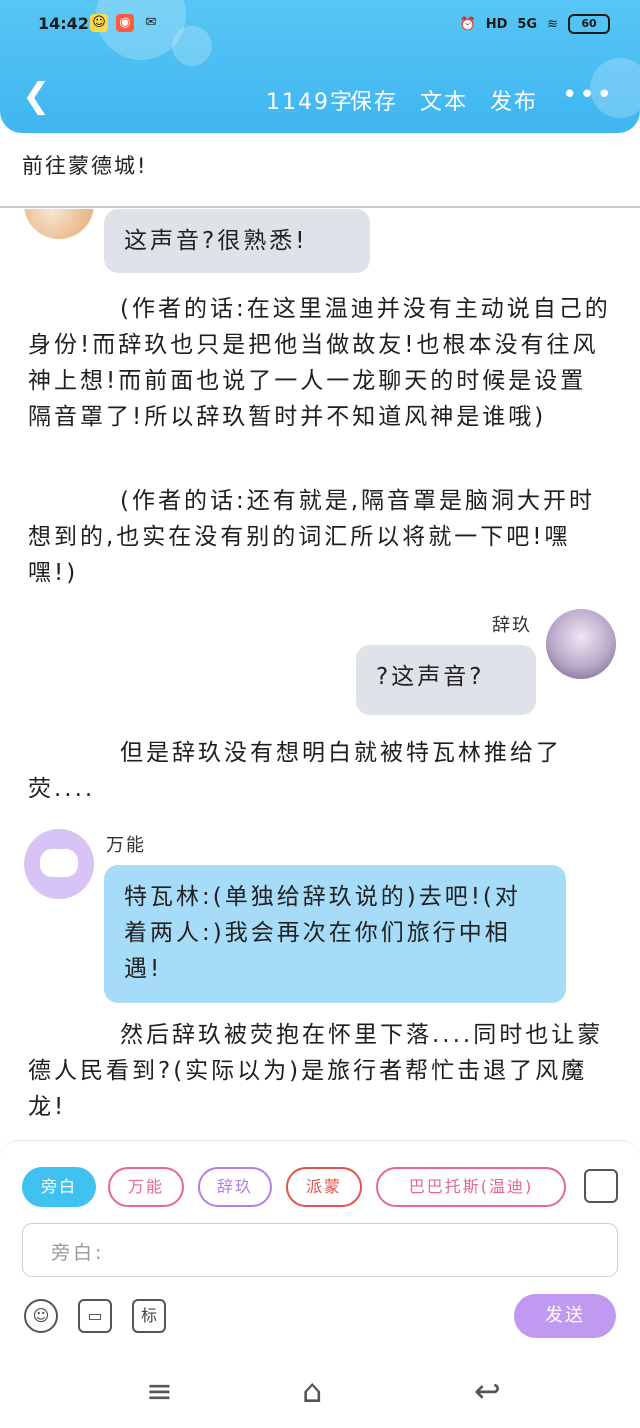 The width and height of the screenshot is (640, 1428). I want to click on chat-bubble: 特瓦林:(单独给辞玖说的)去吧!(对着两人:)我会再次在你们旅行中相遇!, so click(335, 934).